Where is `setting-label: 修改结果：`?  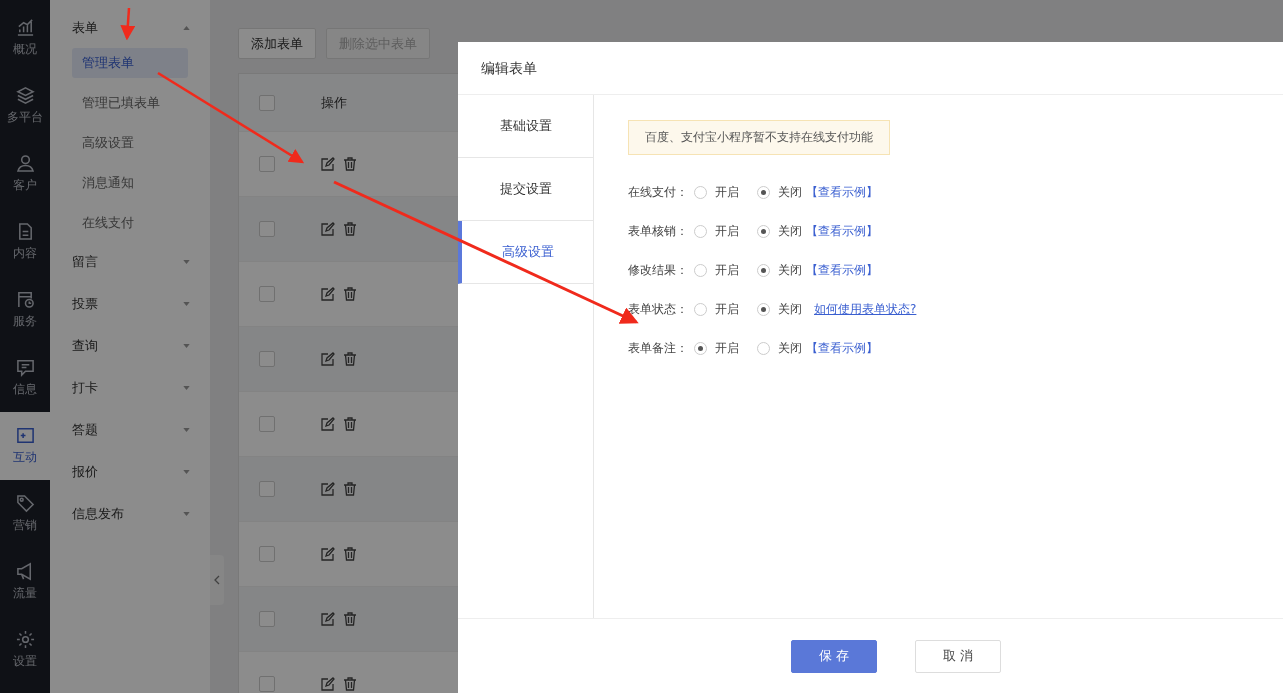
setting-label: 修改结果： is located at coordinates (658, 270).